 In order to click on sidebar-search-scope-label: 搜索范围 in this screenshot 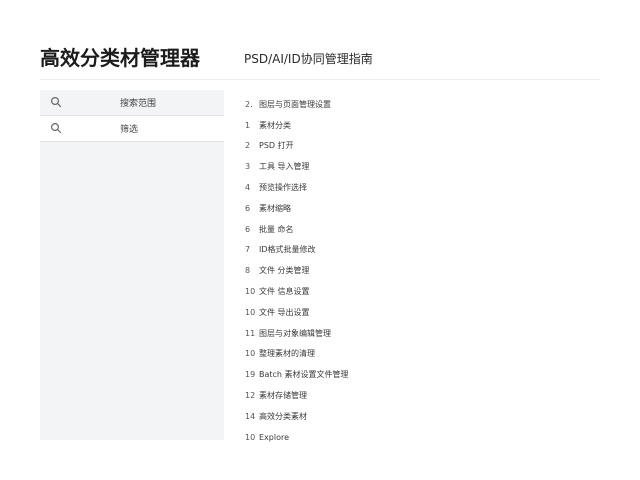, I will do `click(138, 104)`.